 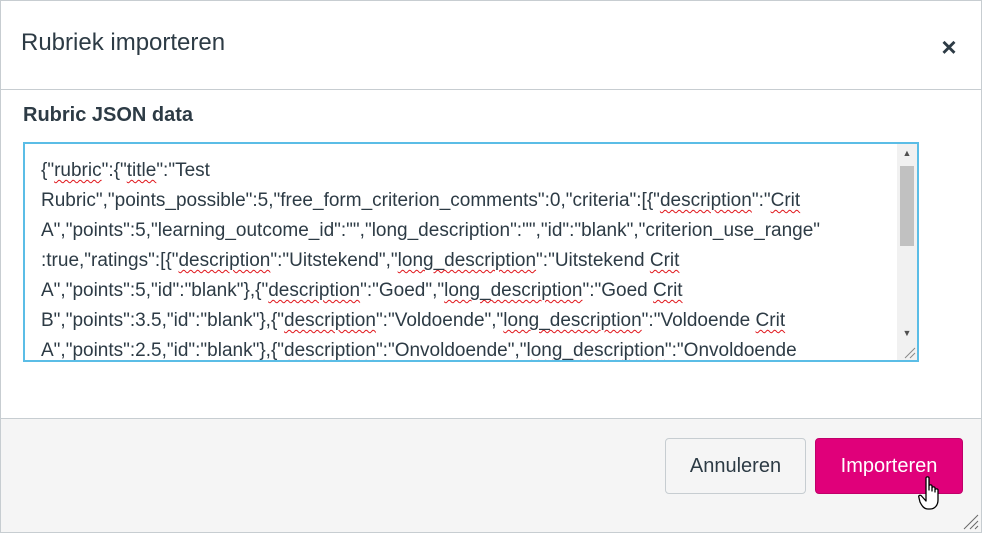 What do you see at coordinates (110, 260) in the screenshot?
I see `text-segment: :true,"ratings":[{"` at bounding box center [110, 260].